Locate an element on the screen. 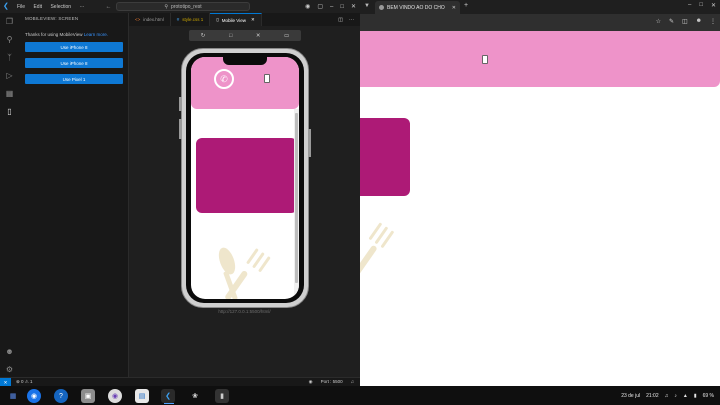 Image resolution: width=720 pixels, height=405 pixels. editor-actions: ◫ ··· is located at coordinates (349, 19).